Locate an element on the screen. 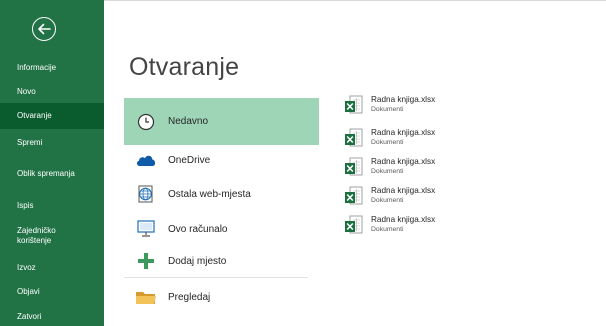 Image resolution: width=606 pixels, height=326 pixels. arrow-left-icon is located at coordinates (44, 29).